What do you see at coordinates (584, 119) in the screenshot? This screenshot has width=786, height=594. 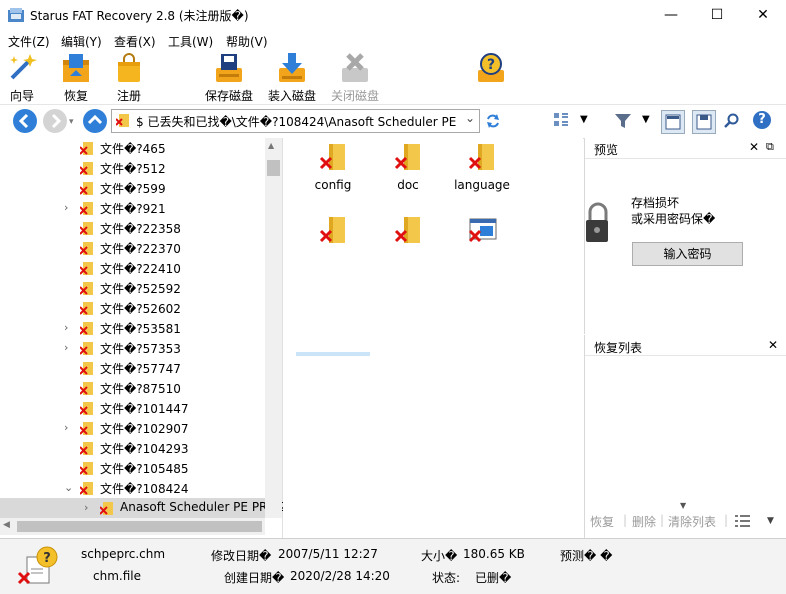 I see `view-dropdown-icon: ▼` at bounding box center [584, 119].